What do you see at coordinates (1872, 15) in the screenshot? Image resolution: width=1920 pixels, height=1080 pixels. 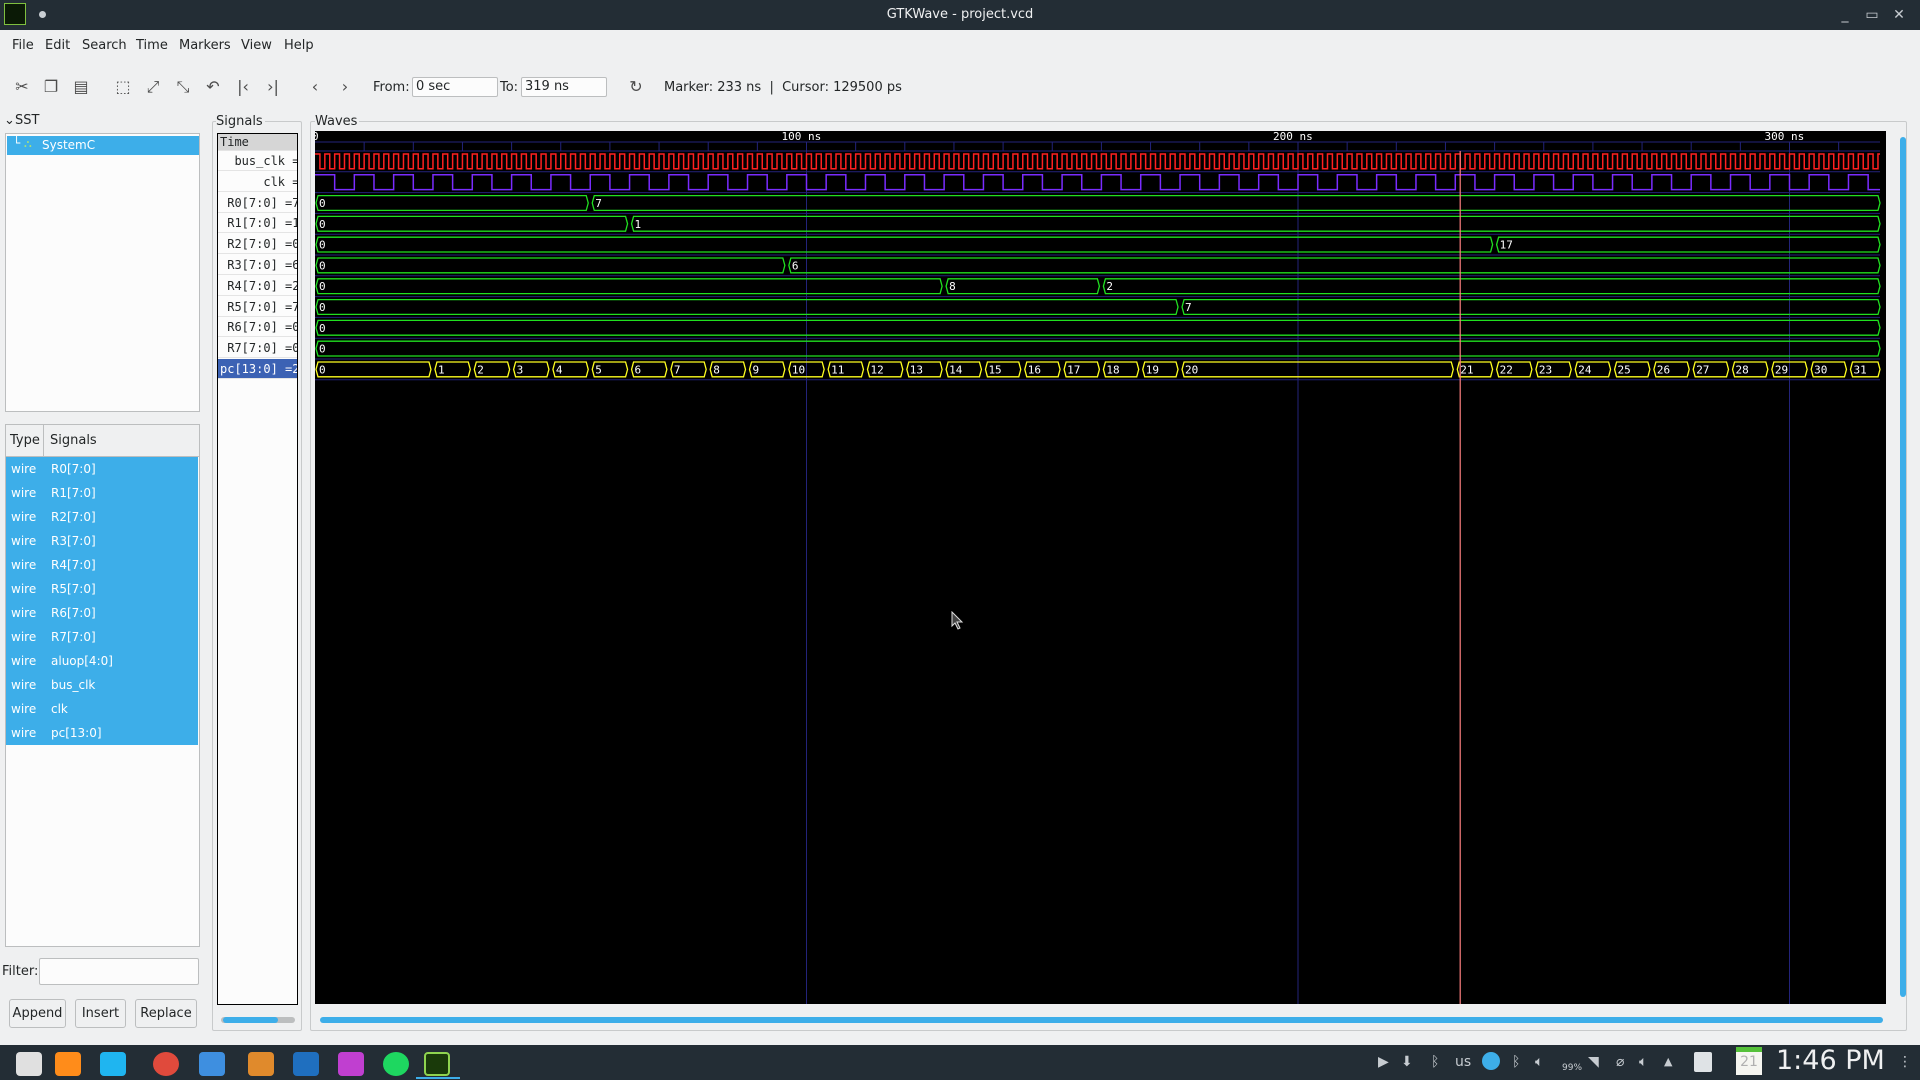 I see `maximize-icon: ▭` at bounding box center [1872, 15].